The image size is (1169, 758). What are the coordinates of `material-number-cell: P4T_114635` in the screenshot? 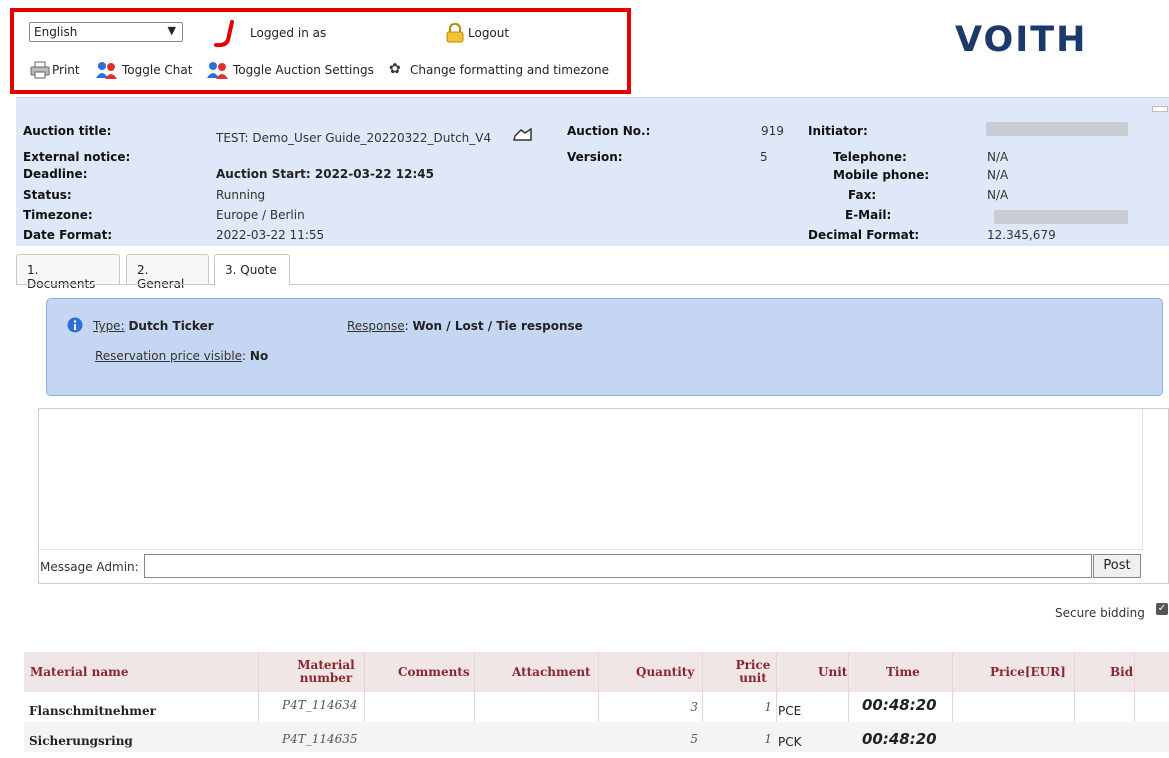 It's located at (320, 739).